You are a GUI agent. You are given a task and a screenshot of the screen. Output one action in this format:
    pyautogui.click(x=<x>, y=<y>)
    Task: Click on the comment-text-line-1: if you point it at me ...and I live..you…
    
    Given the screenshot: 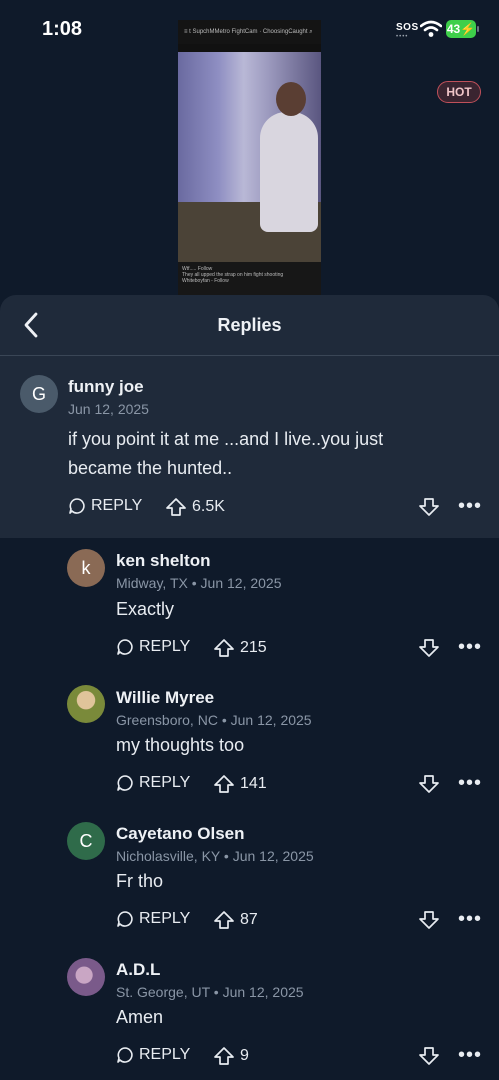 What is the action you would take?
    pyautogui.click(x=226, y=439)
    